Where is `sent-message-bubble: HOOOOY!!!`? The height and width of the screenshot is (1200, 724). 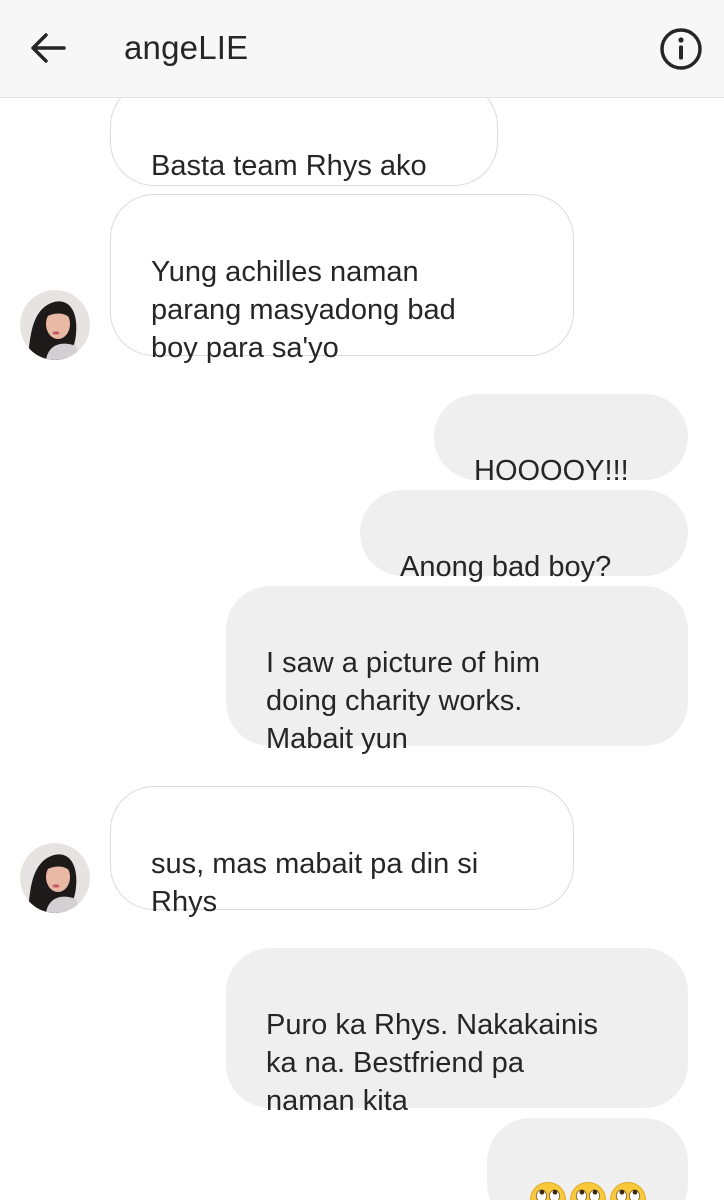 sent-message-bubble: HOOOOY!!! is located at coordinates (561, 440).